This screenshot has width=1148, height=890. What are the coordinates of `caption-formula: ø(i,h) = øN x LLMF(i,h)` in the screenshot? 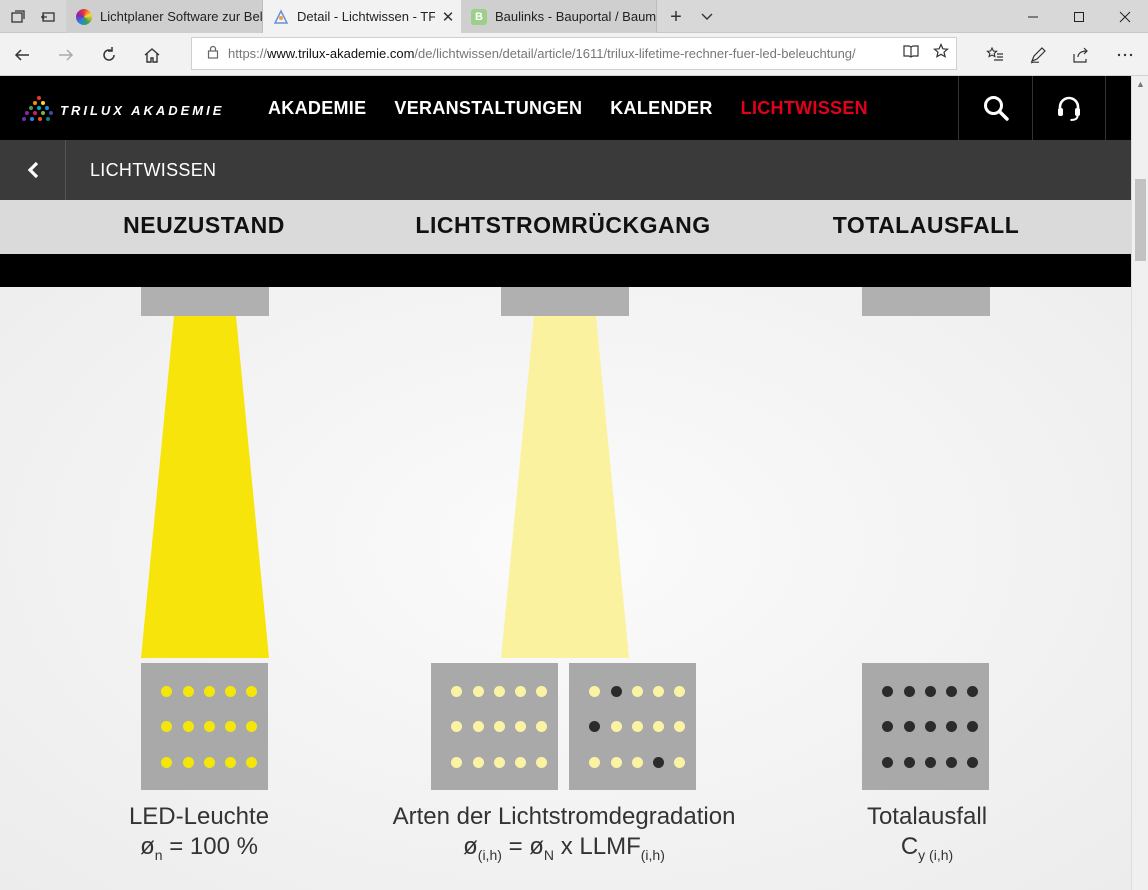 It's located at (564, 851).